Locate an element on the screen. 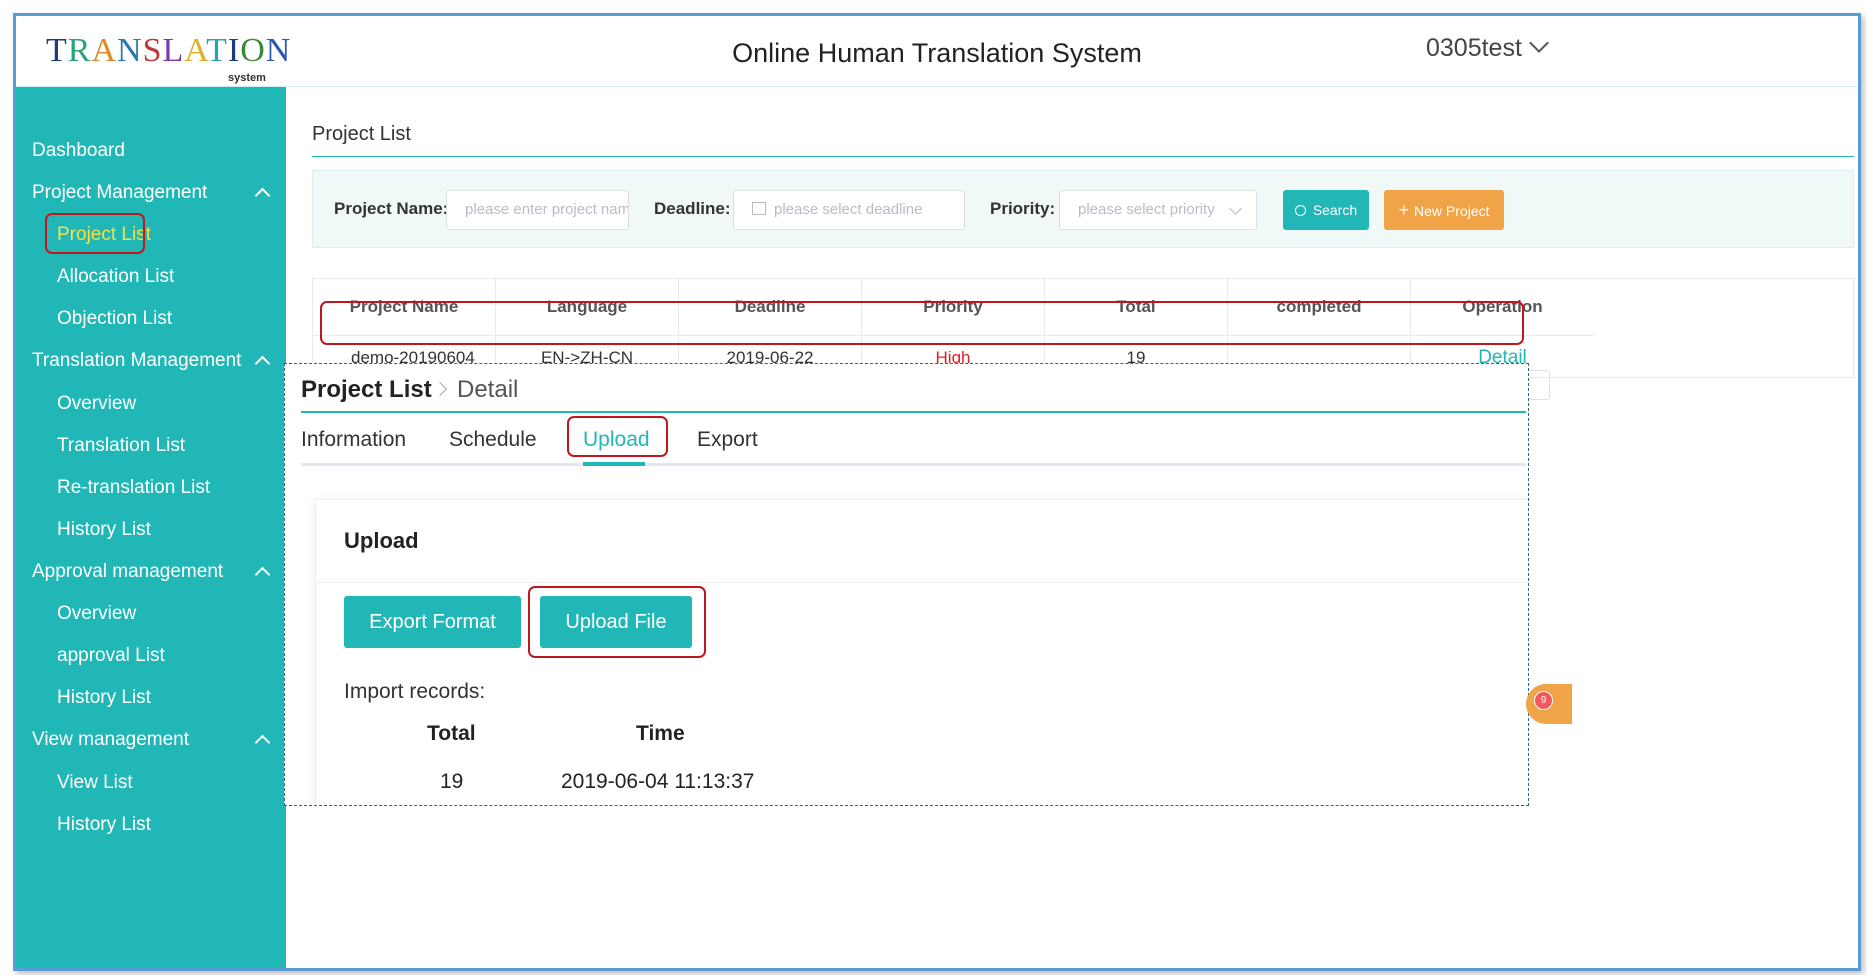 This screenshot has width=1867, height=975. sidebar-item-approval-overview: Overview is located at coordinates (151, 614).